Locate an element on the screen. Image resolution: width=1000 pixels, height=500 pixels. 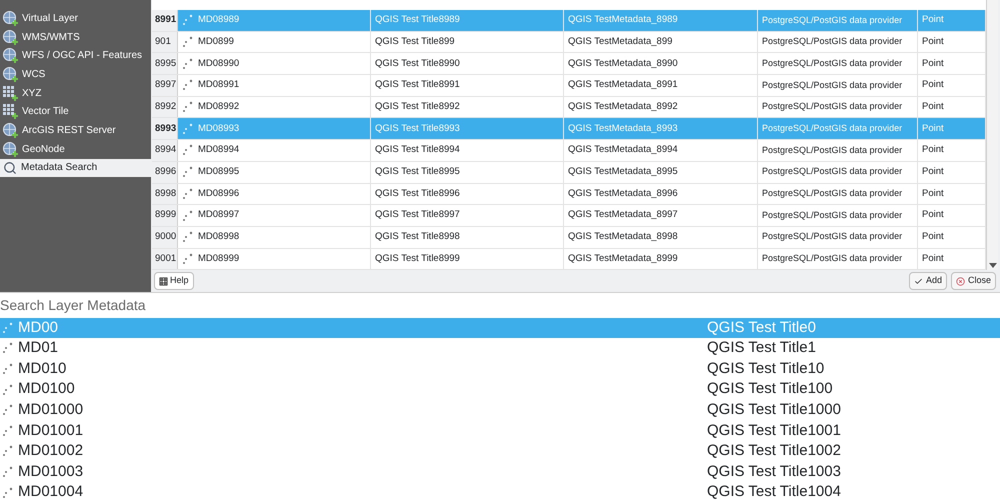
table-row: 901 MD0899 QGIS Test Title899 QGIS TestMetadata_899 PostgreSQL/PostGIS data provider Point is located at coordinates (569, 43).